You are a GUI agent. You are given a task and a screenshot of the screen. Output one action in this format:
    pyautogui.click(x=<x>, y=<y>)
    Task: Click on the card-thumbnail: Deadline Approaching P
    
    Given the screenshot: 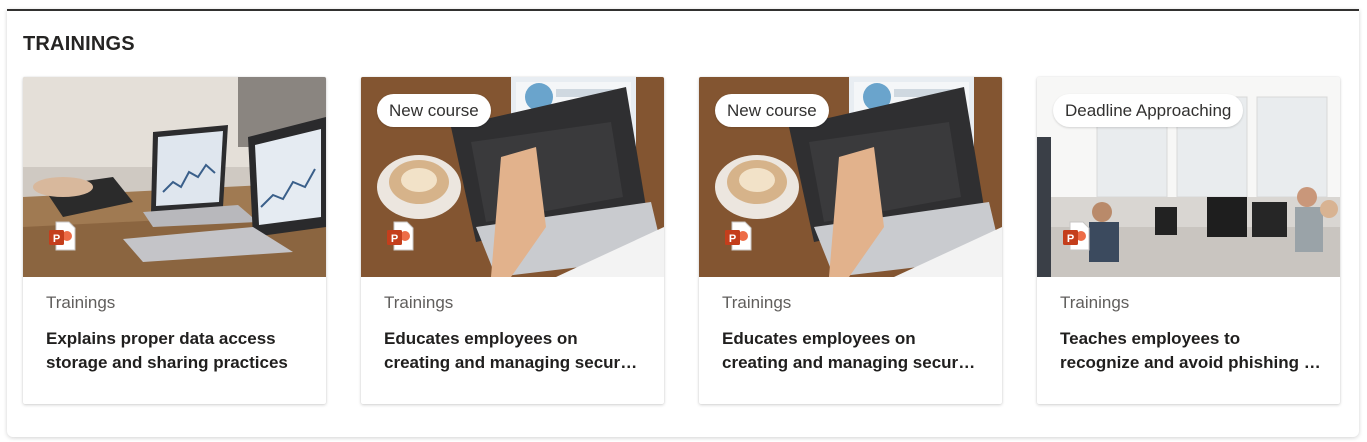 What is the action you would take?
    pyautogui.click(x=1188, y=177)
    